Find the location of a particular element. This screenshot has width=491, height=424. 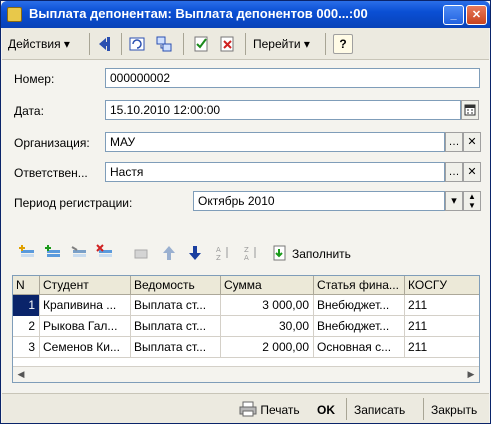

dropdown-icon: ▾ is located at coordinates (454, 201).